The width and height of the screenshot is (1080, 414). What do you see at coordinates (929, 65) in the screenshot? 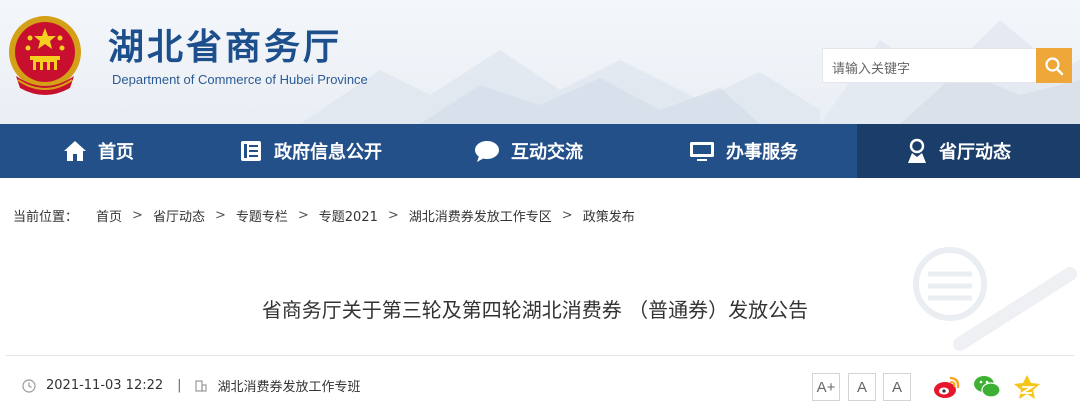
I see `search-input: 请输入关键字` at bounding box center [929, 65].